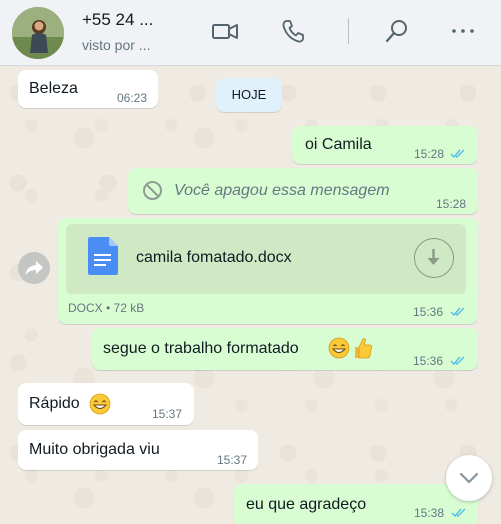  What do you see at coordinates (338, 144) in the screenshot?
I see `message-text: oi Camila` at bounding box center [338, 144].